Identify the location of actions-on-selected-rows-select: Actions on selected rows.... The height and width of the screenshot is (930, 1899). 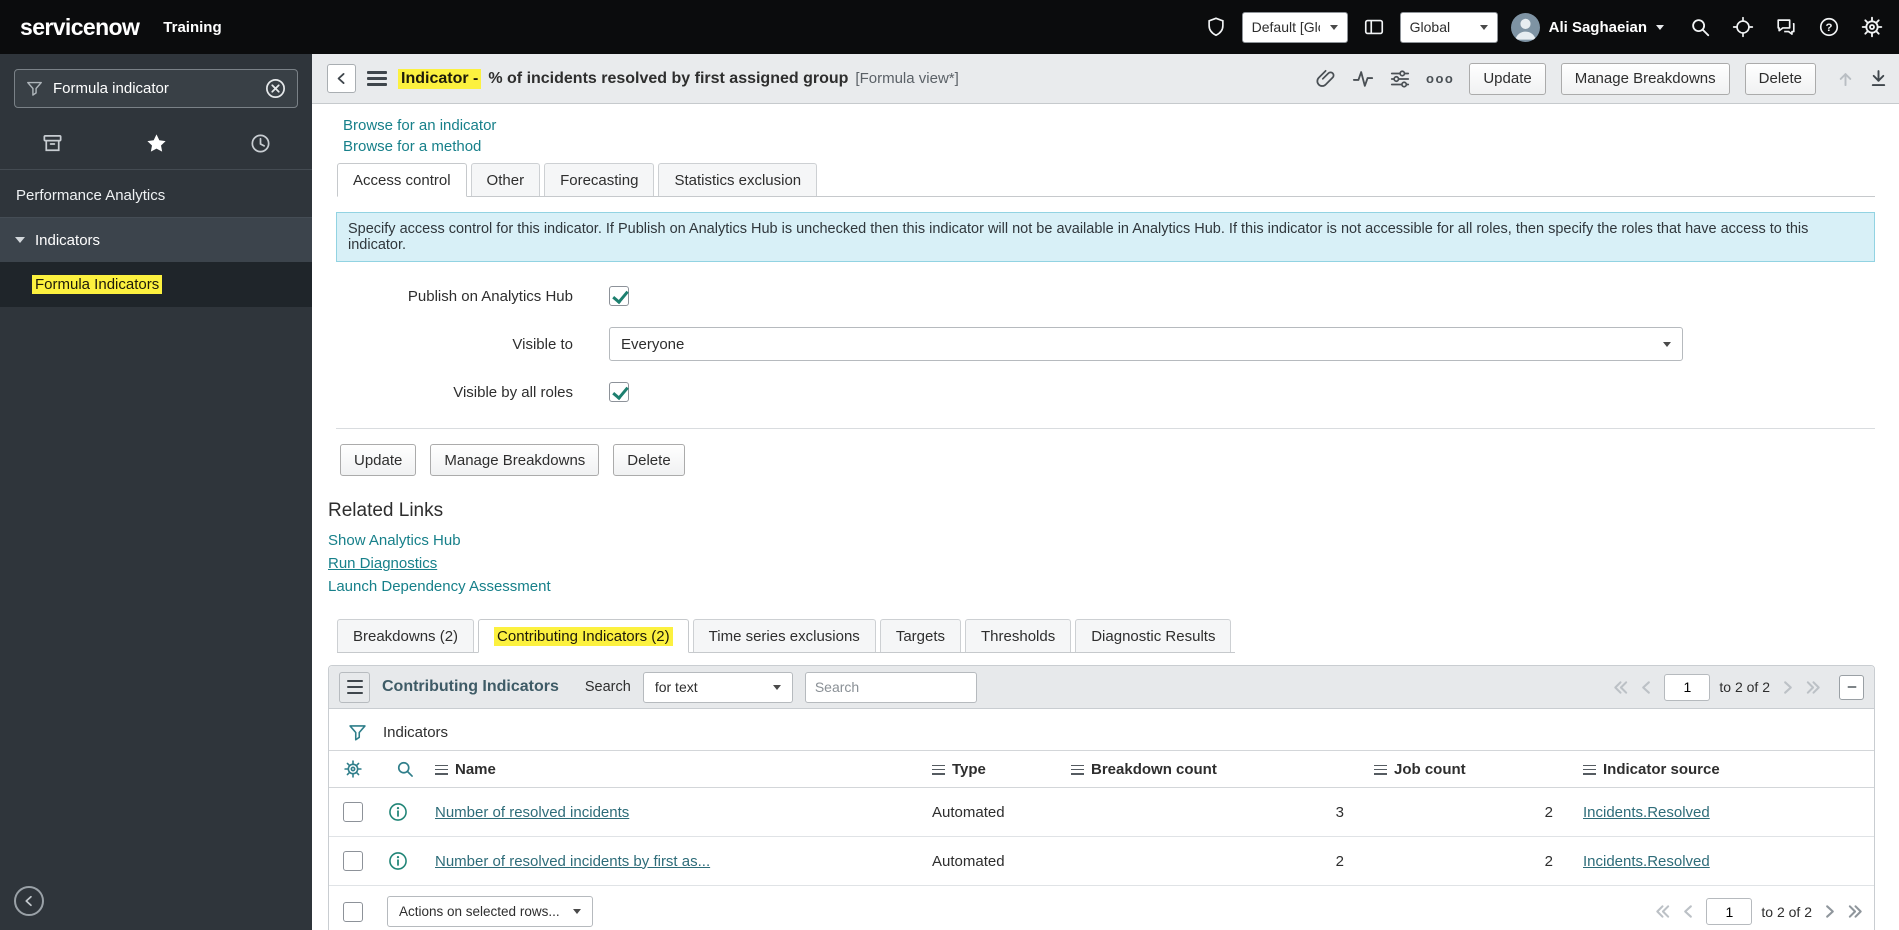
(490, 911).